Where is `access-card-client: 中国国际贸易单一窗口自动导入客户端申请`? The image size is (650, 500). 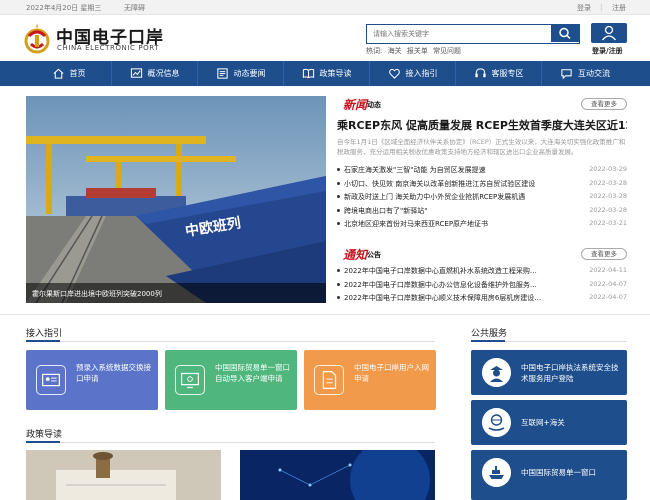
access-card-client: 中国国际贸易单一窗口自动导入客户端申请 is located at coordinates (231, 380).